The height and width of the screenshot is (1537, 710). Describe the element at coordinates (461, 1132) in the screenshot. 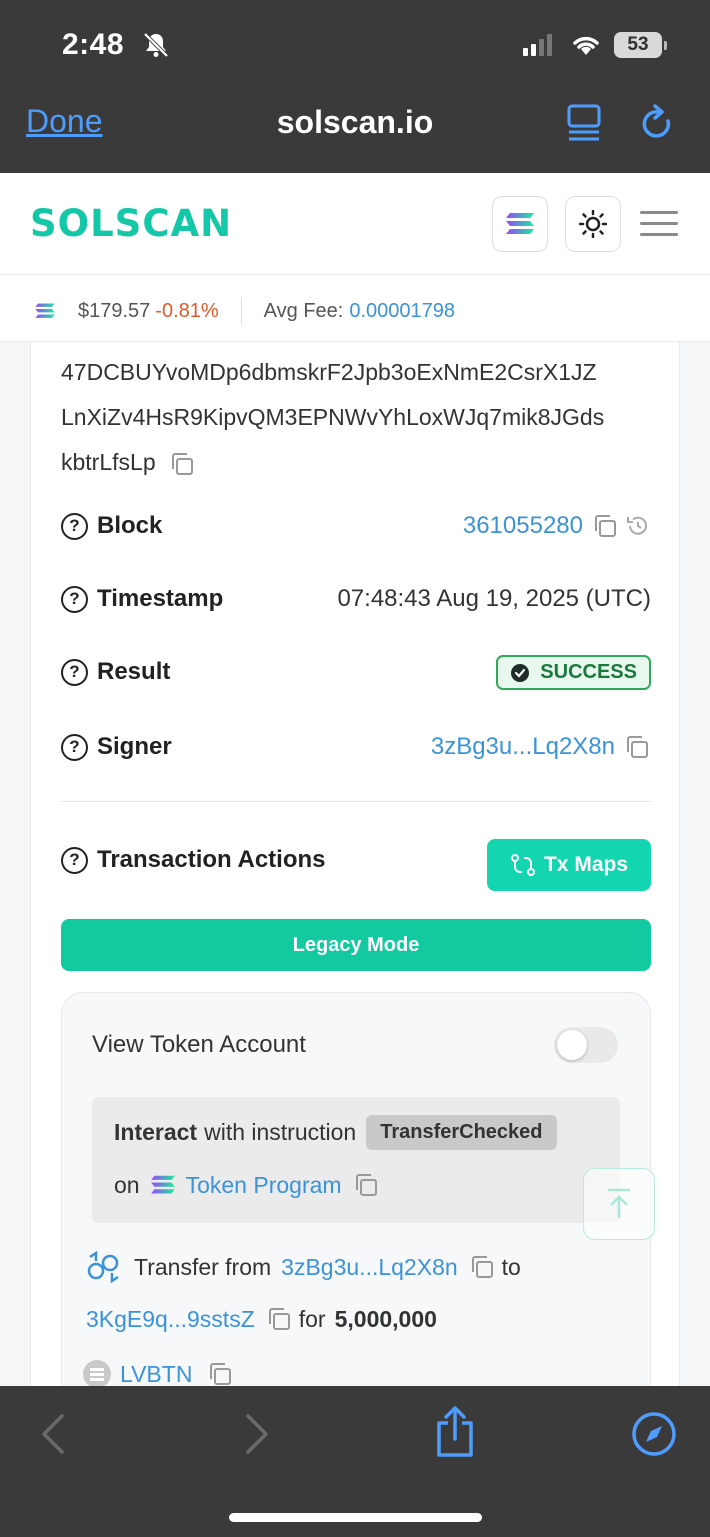

I see `instruction-tag: TransferChecked` at that location.